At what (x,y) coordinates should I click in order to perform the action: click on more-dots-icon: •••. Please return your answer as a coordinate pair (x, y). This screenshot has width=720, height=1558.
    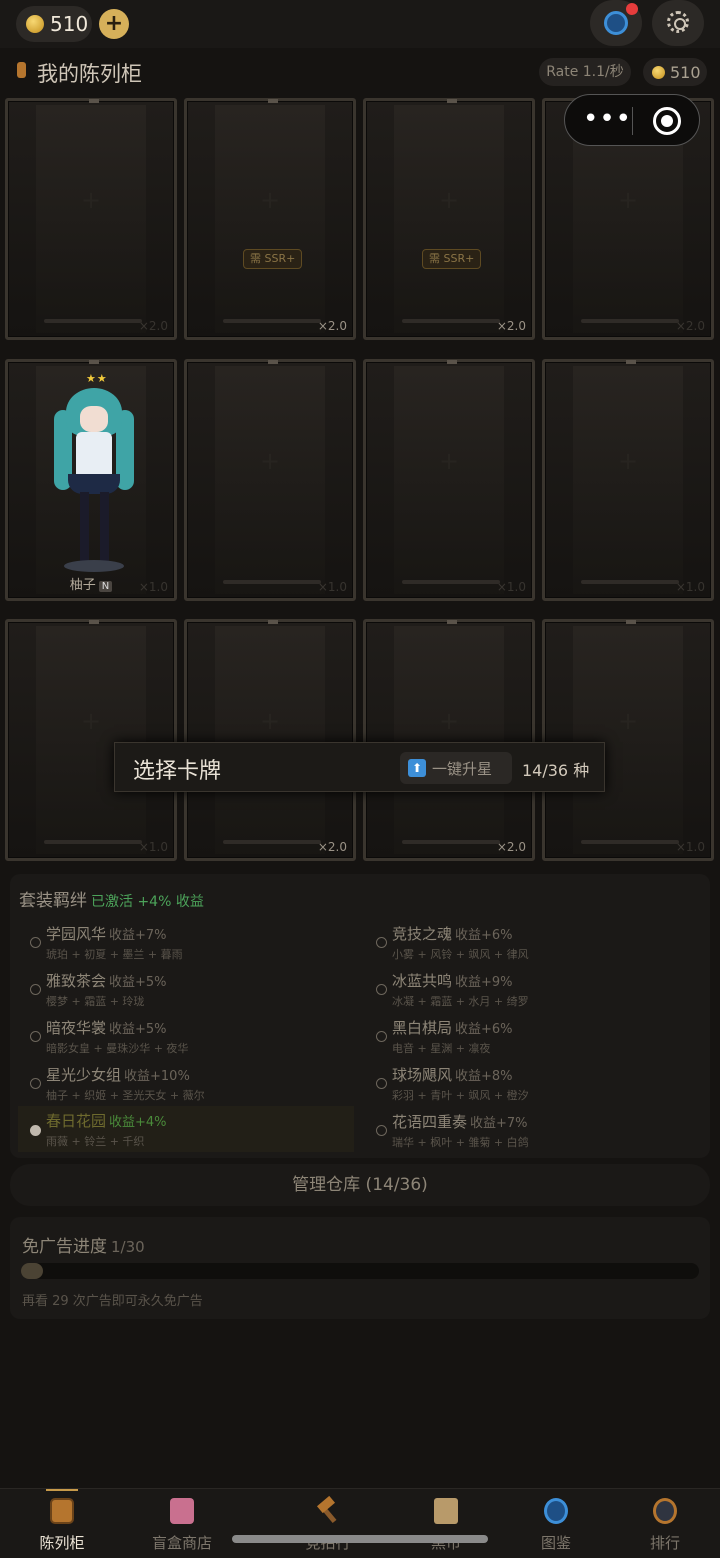
    Looking at the image, I should click on (607, 119).